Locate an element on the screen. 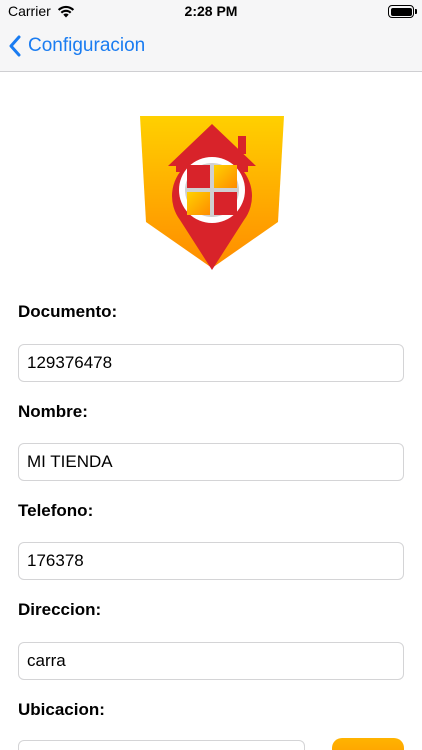 Image resolution: width=422 pixels, height=750 pixels. document-label: Documento: is located at coordinates (68, 311).